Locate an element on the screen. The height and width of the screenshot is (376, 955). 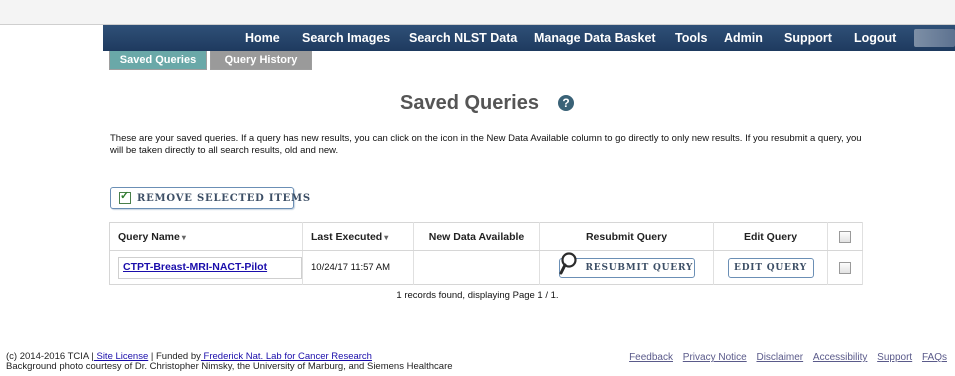
footer-disclaimer-link: Disclaimer is located at coordinates (779, 357).